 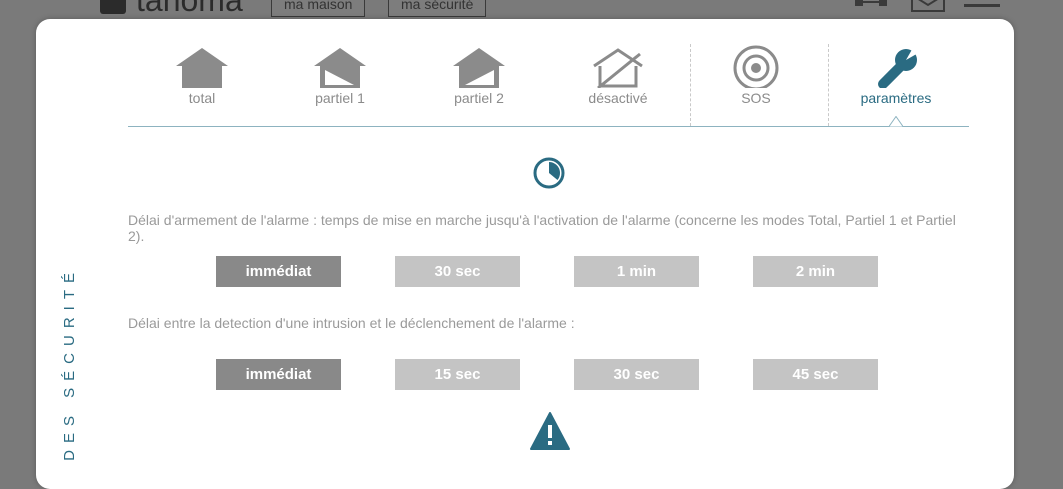 I want to click on tab-partiel-2: partiel 2, so click(x=479, y=75).